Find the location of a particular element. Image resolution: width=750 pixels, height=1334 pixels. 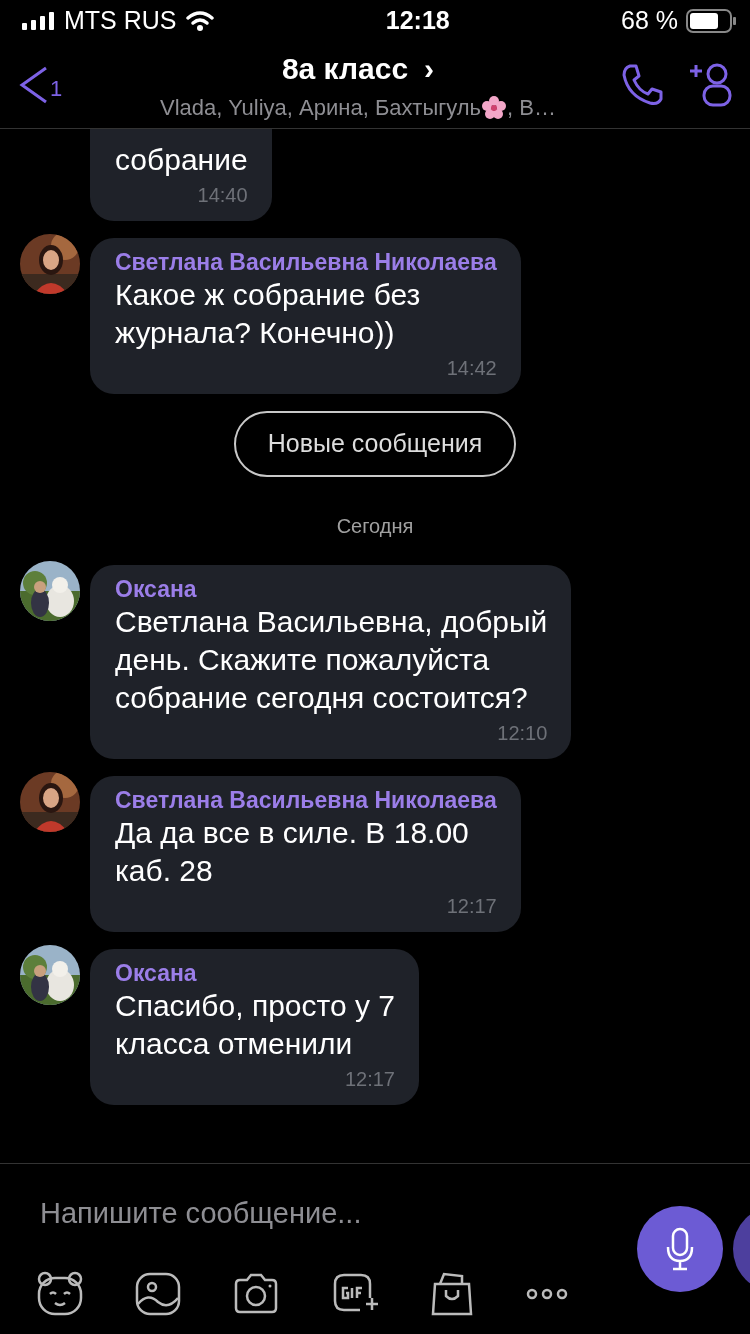

back-button: 1 is located at coordinates (56, 85).